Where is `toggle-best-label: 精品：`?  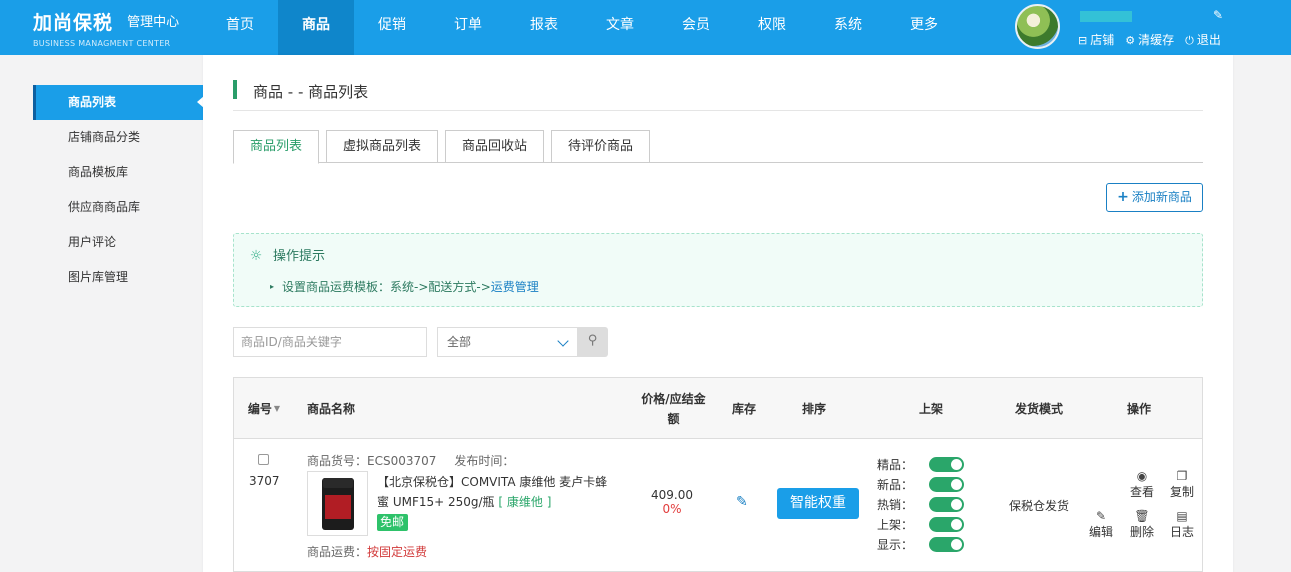
toggle-best-label: 精品： is located at coordinates (895, 464).